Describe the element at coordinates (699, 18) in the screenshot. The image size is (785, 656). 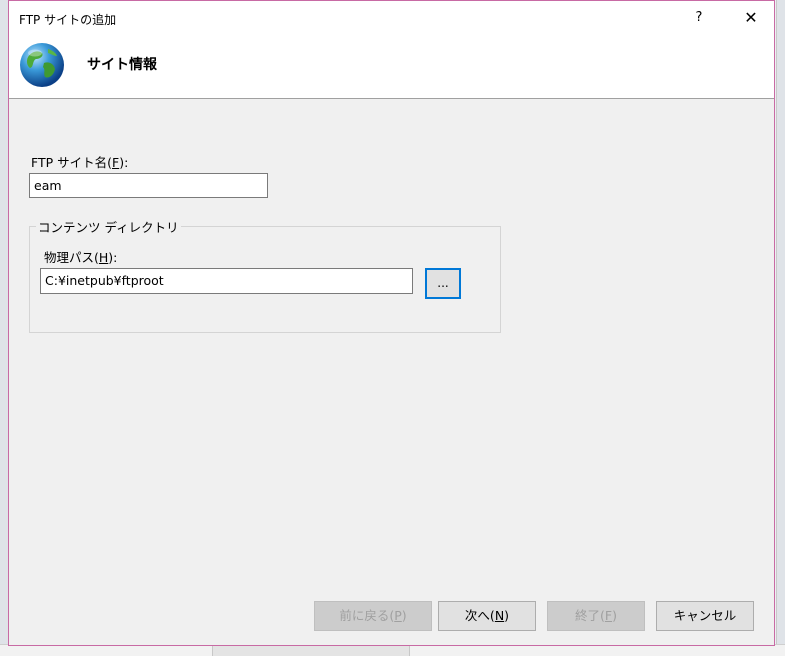
I see `help-button: ?` at that location.